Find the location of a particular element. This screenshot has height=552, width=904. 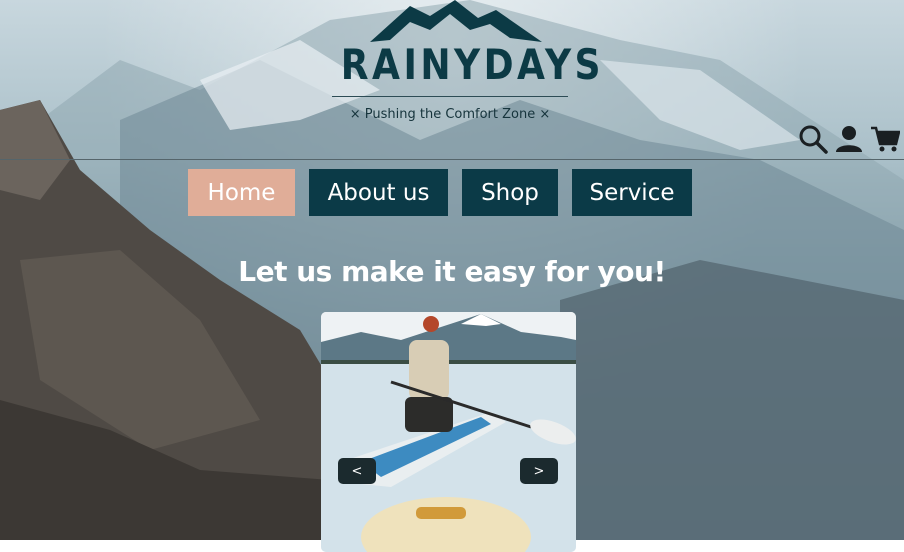

hero-headline: Let us make it easy for you! is located at coordinates (452, 271).